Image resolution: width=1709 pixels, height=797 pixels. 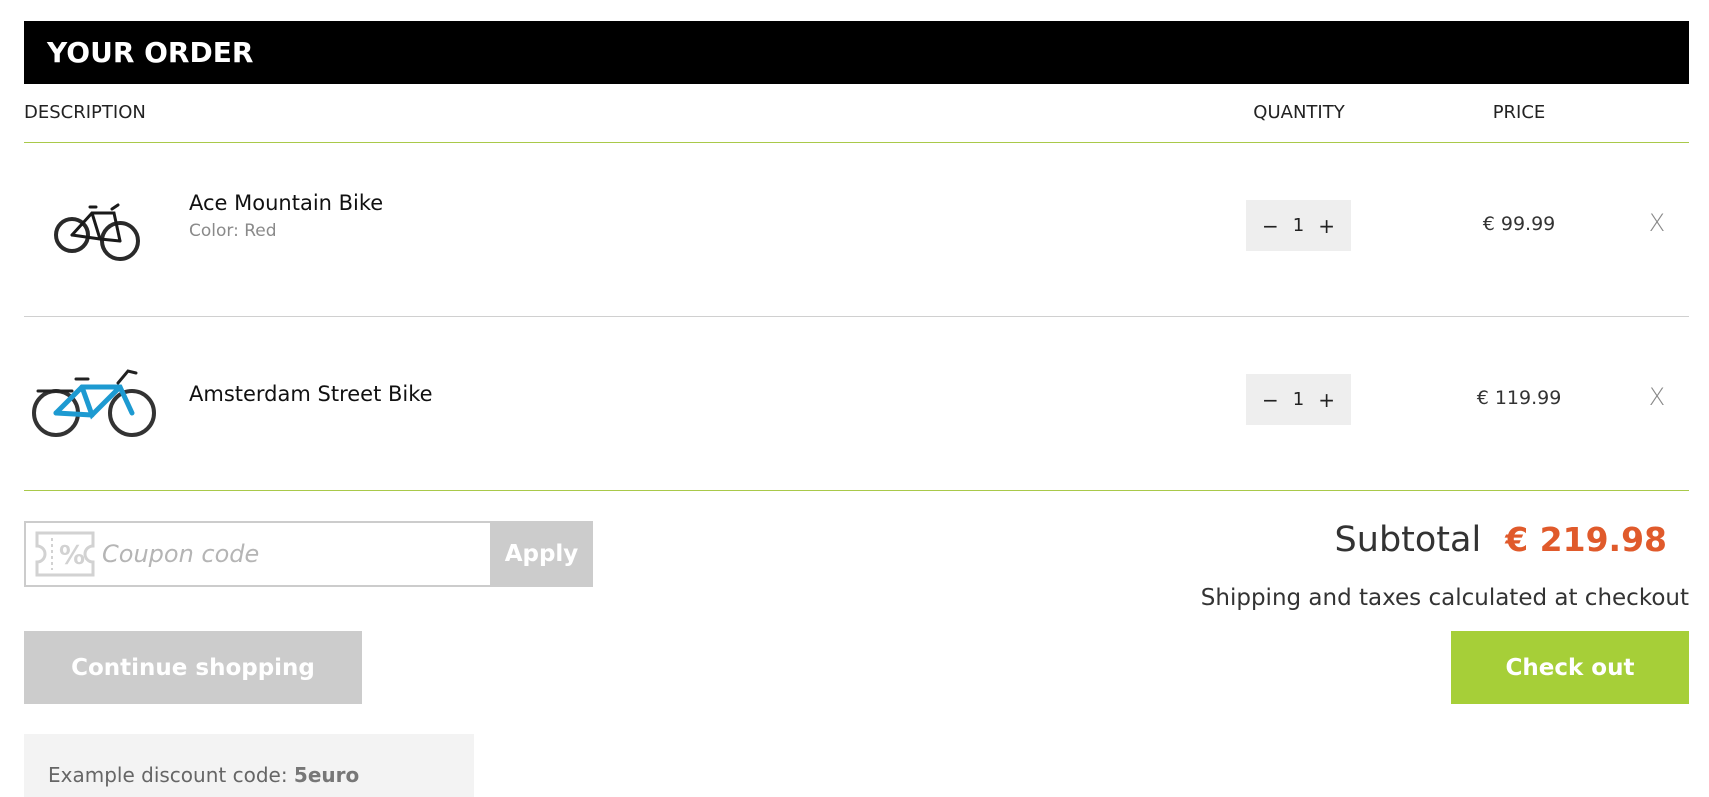 I want to click on item-price: € 119.99, so click(x=1519, y=398).